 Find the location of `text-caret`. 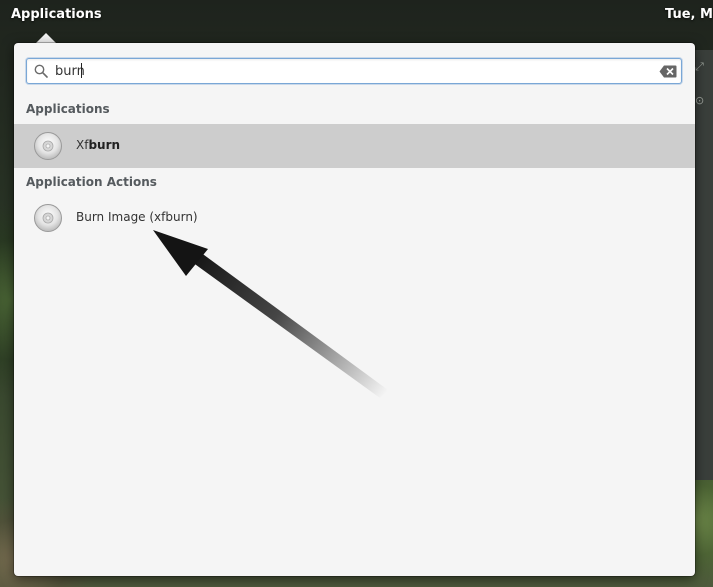

text-caret is located at coordinates (81, 70).